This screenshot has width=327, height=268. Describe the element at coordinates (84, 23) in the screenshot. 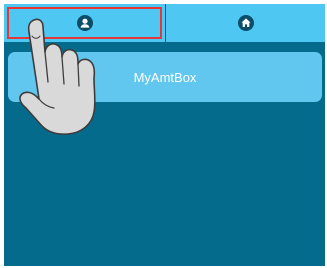

I see `tap-highlight-box` at that location.